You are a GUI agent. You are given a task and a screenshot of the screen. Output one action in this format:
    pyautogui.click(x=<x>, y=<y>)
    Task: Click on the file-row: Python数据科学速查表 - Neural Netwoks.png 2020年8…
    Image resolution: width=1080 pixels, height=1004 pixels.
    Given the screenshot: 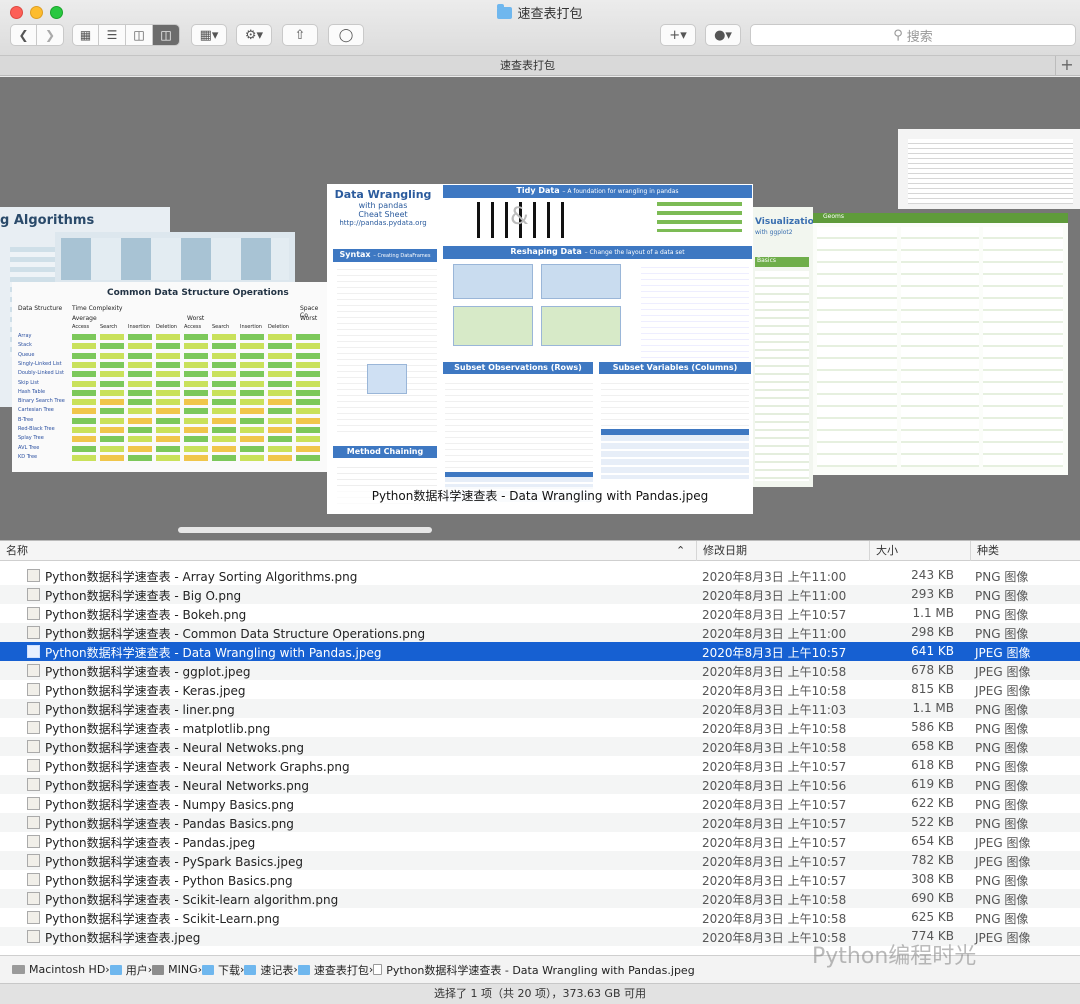 What is the action you would take?
    pyautogui.click(x=540, y=746)
    